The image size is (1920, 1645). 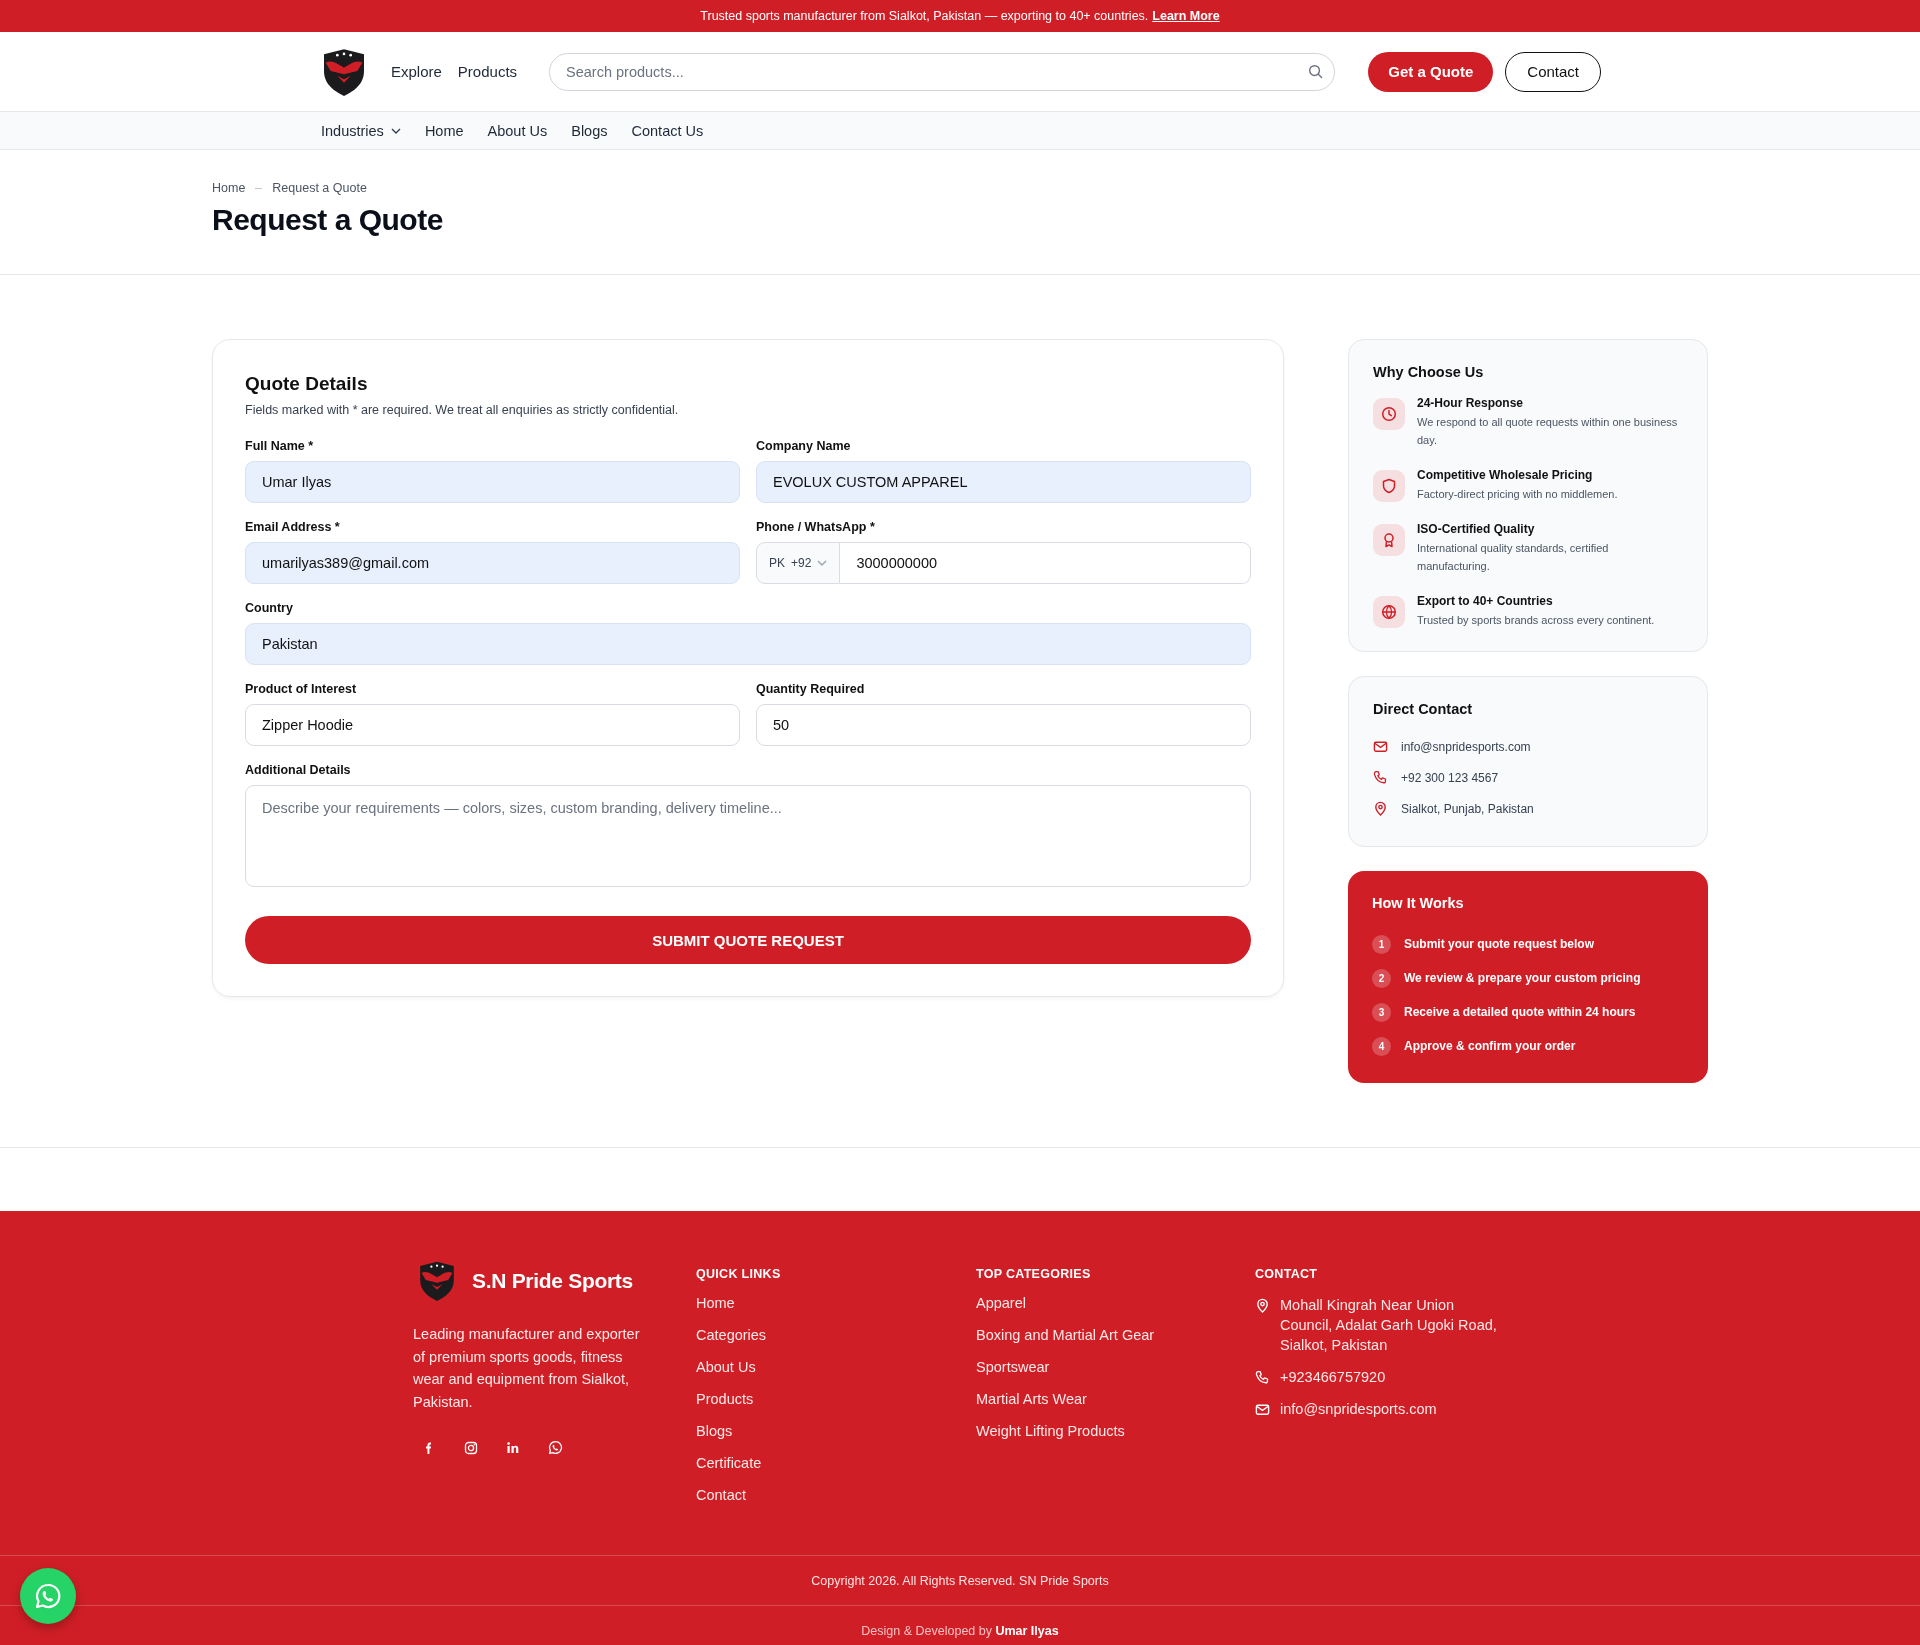 I want to click on whatsapp-icon, so click(x=48, y=1596).